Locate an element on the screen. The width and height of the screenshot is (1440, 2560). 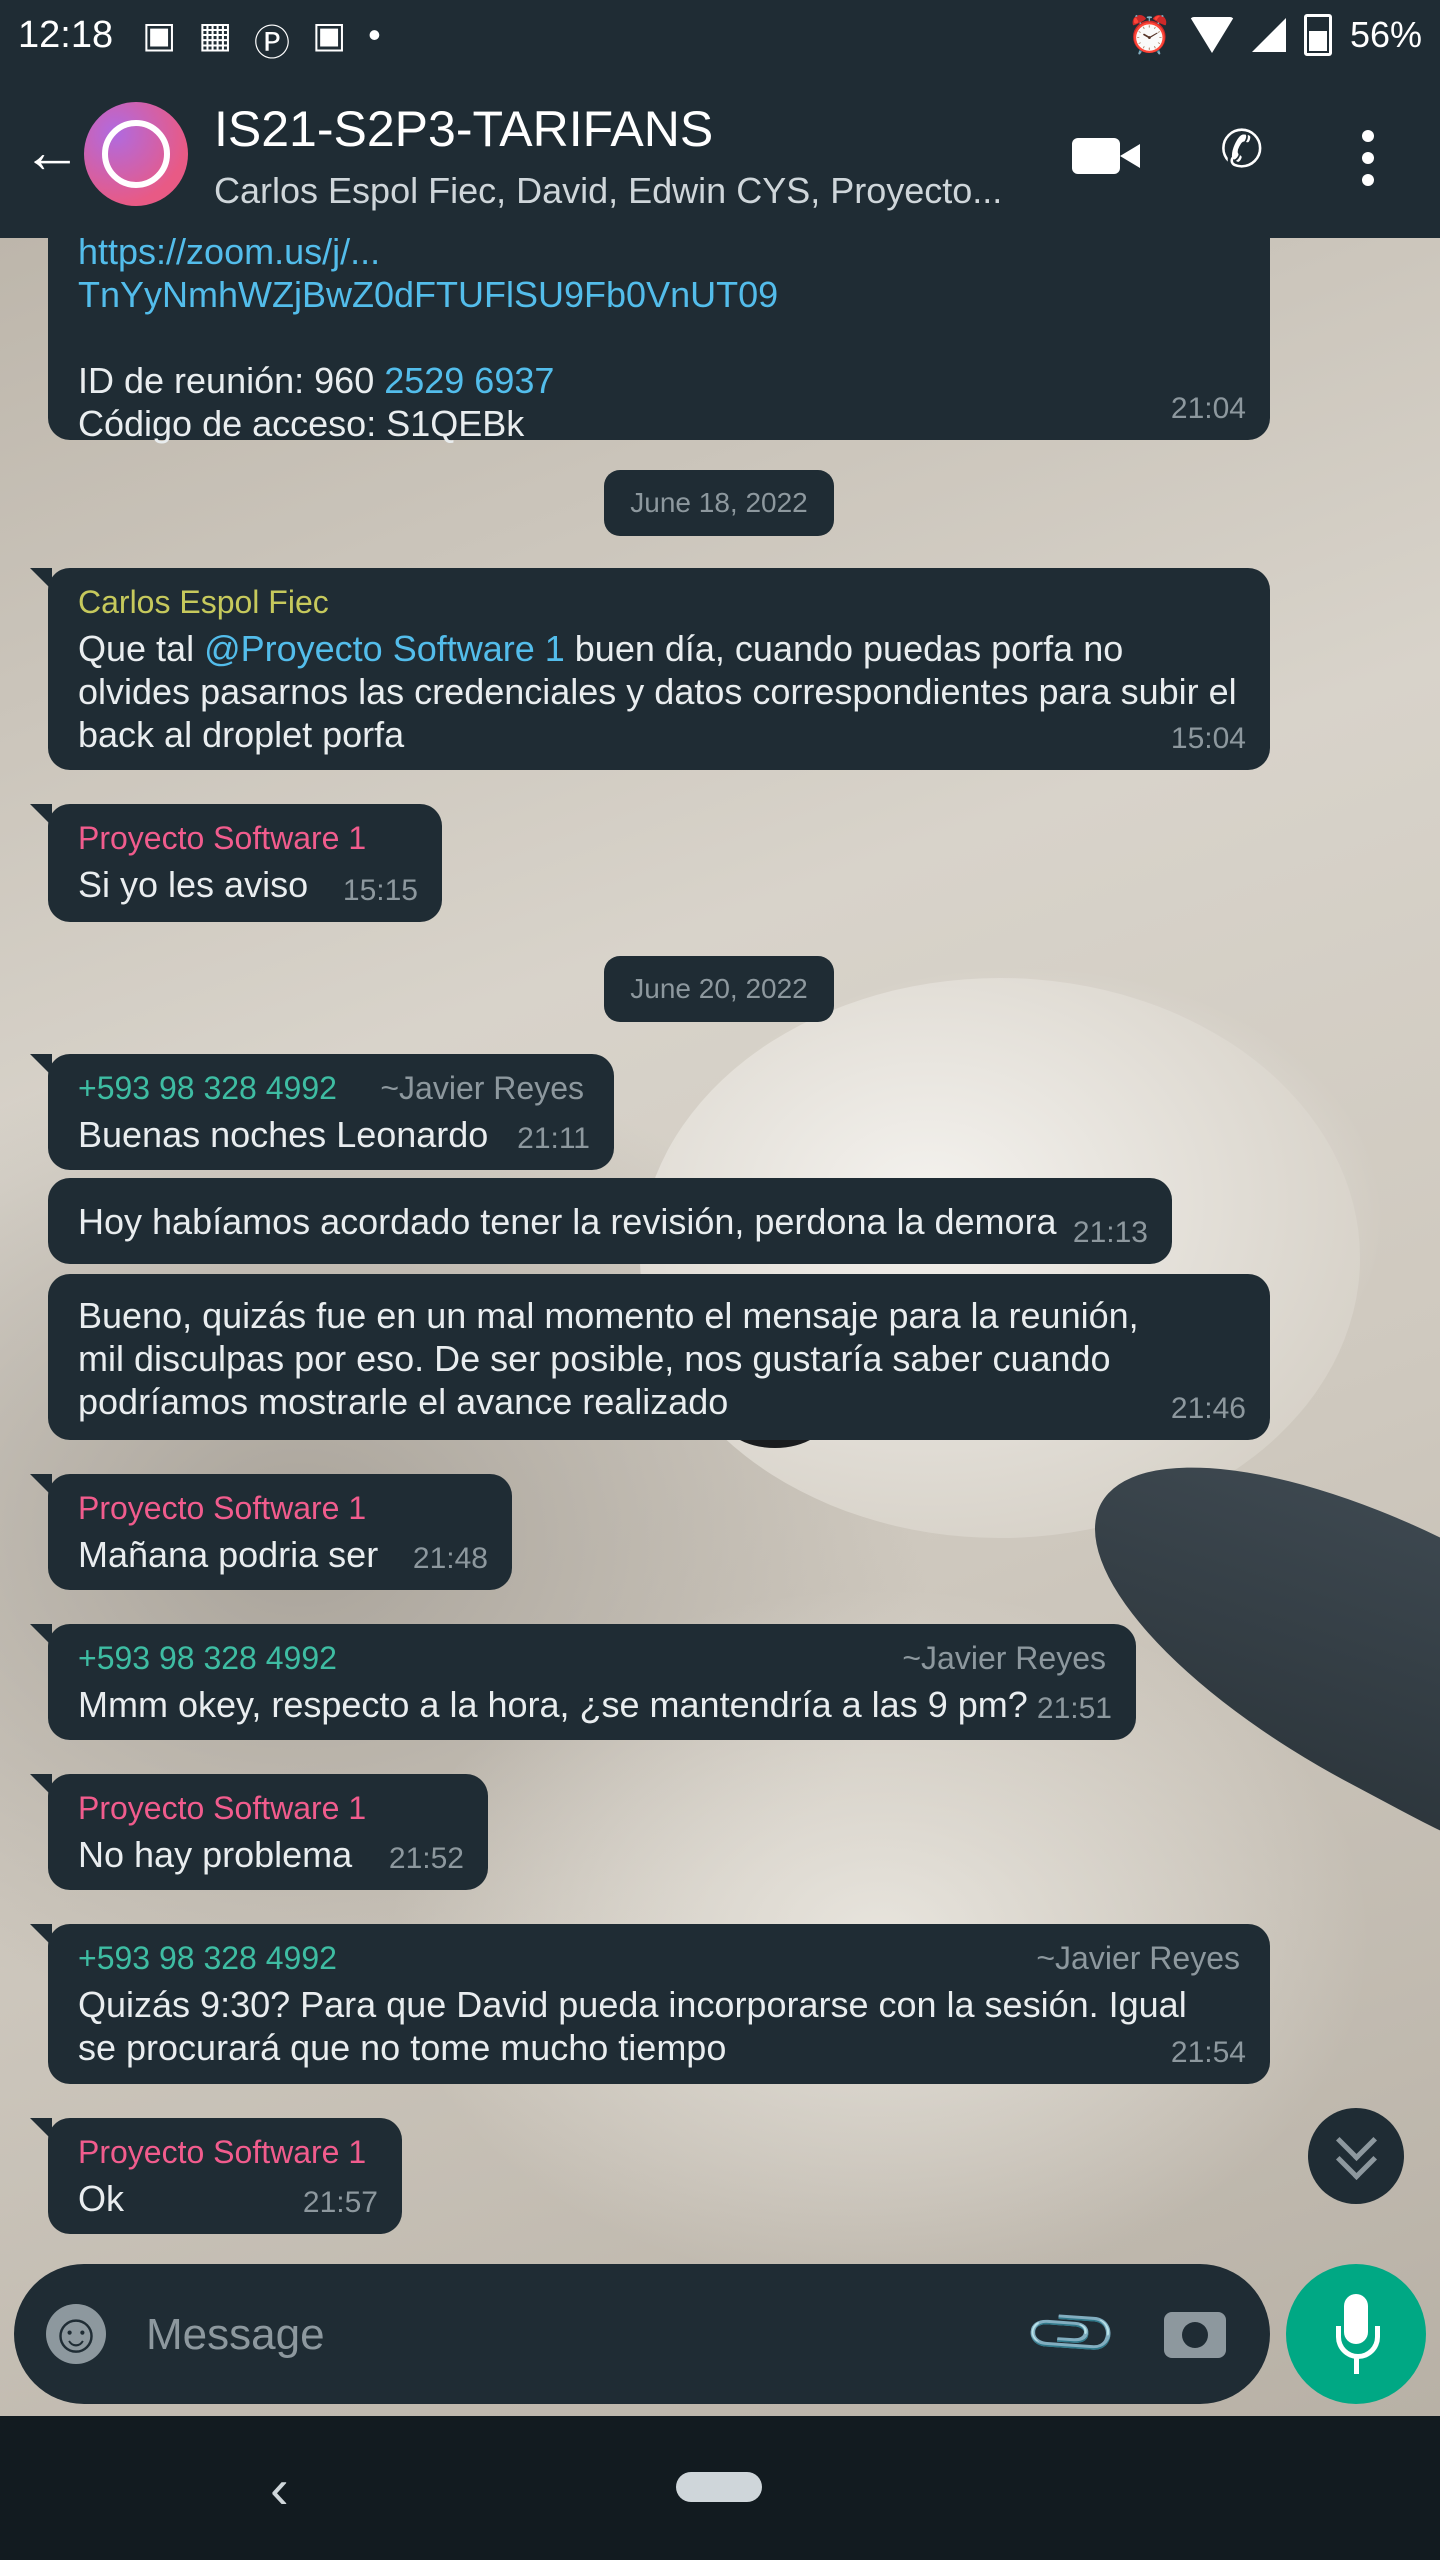
group-title: IS21-S2P3-TARIFANS is located at coordinates (463, 129).